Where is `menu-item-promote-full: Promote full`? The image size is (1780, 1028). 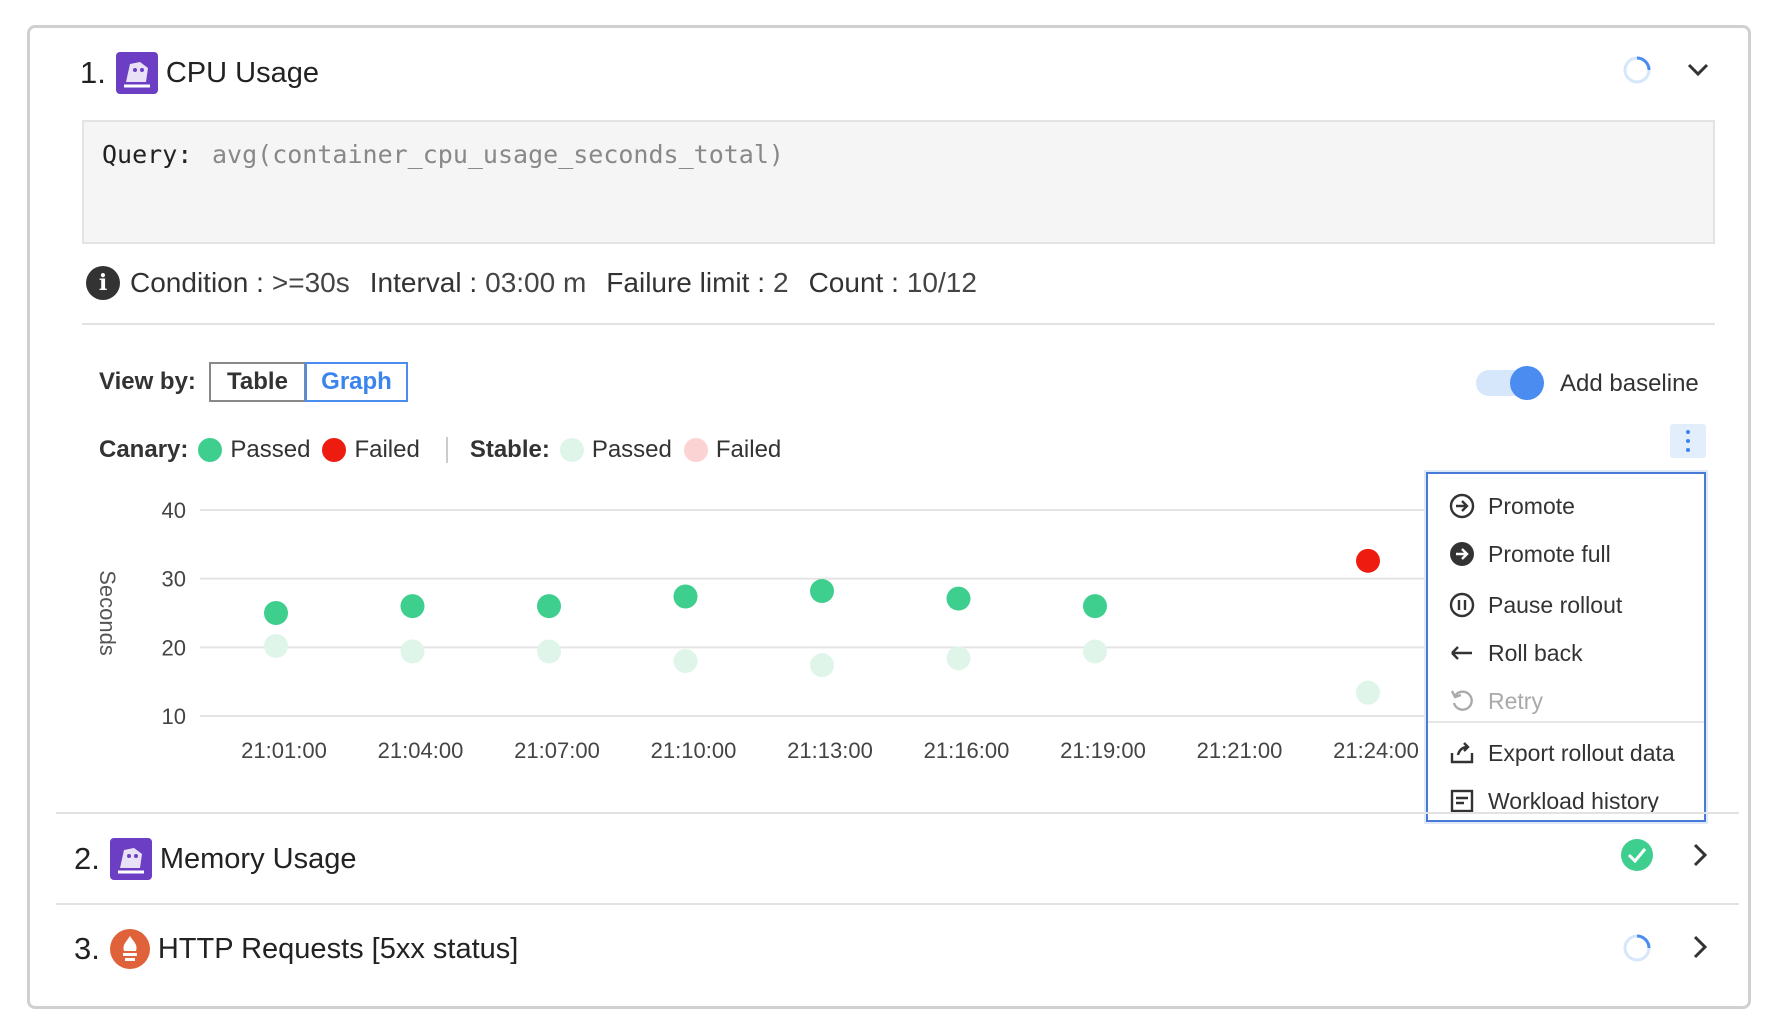 menu-item-promote-full: Promote full is located at coordinates (1529, 554).